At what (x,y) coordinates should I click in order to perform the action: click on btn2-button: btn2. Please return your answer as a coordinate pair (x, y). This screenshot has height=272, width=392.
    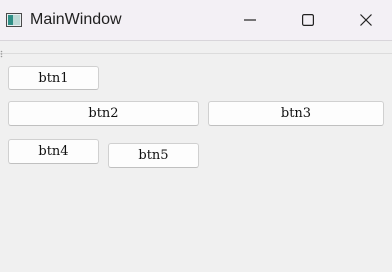
    Looking at the image, I should click on (103, 113).